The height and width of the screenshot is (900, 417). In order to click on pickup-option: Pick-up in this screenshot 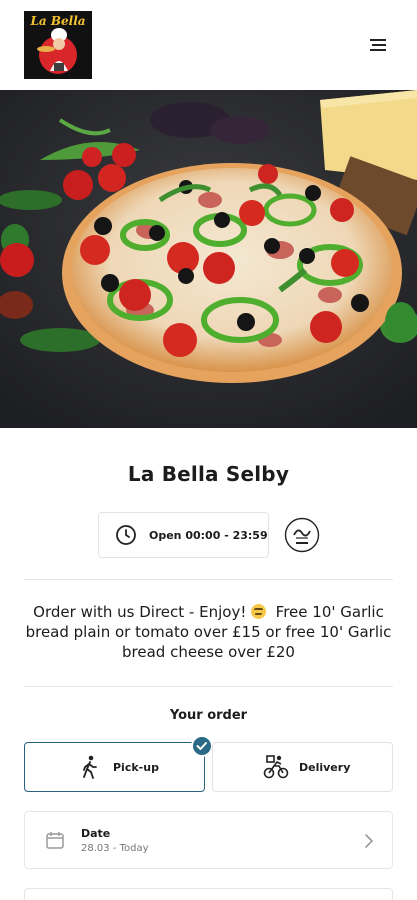, I will do `click(114, 767)`.